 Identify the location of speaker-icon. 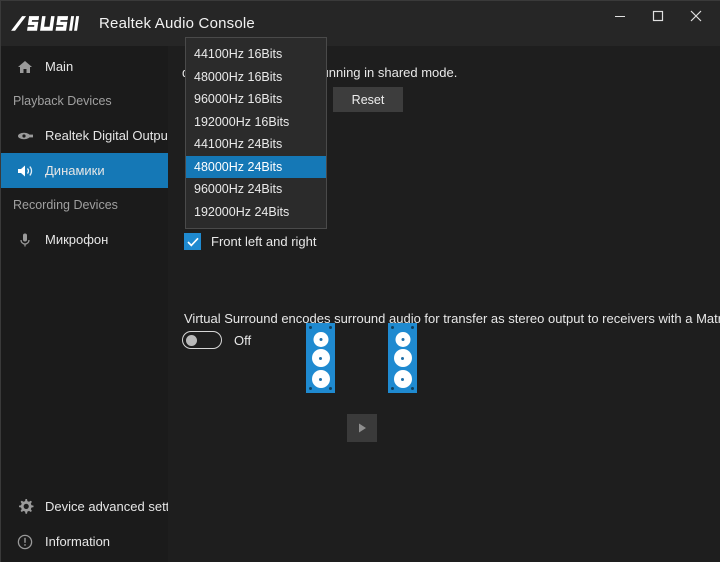
(25, 171).